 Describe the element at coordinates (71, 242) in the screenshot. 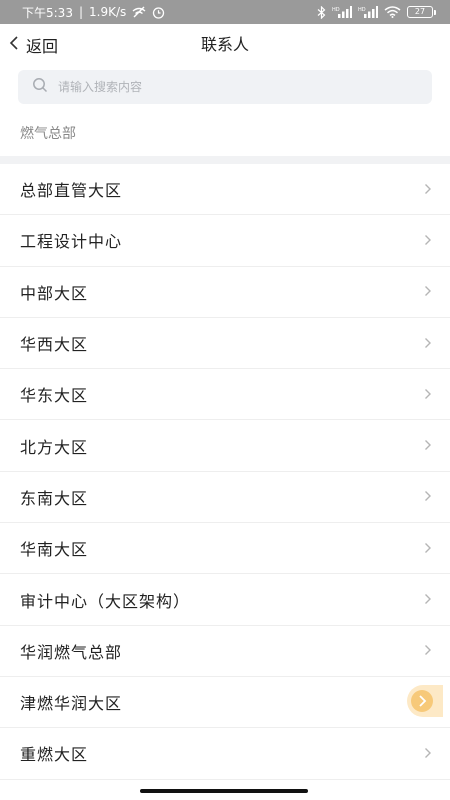

I see `list-item-label: 工程设计中心` at that location.